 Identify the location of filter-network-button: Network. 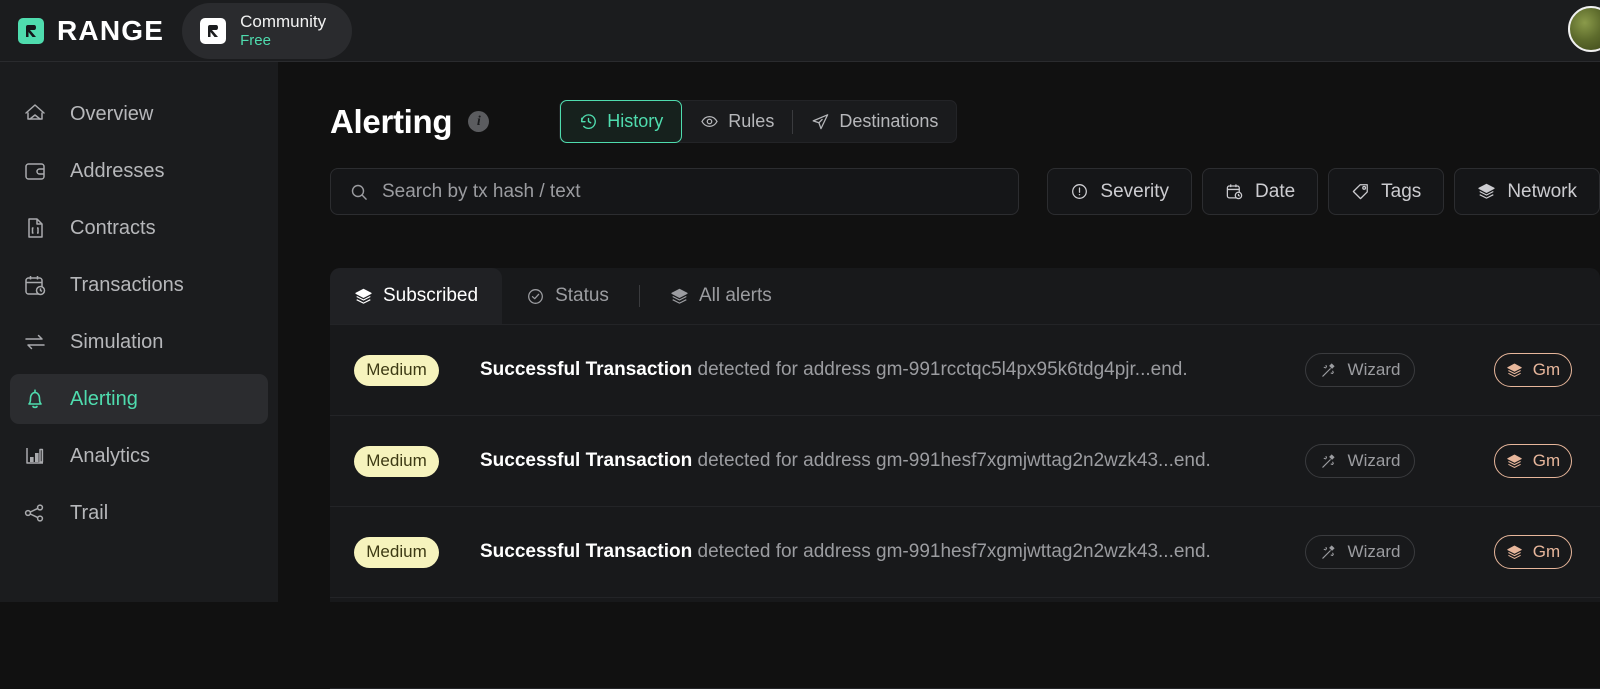
(1527, 191).